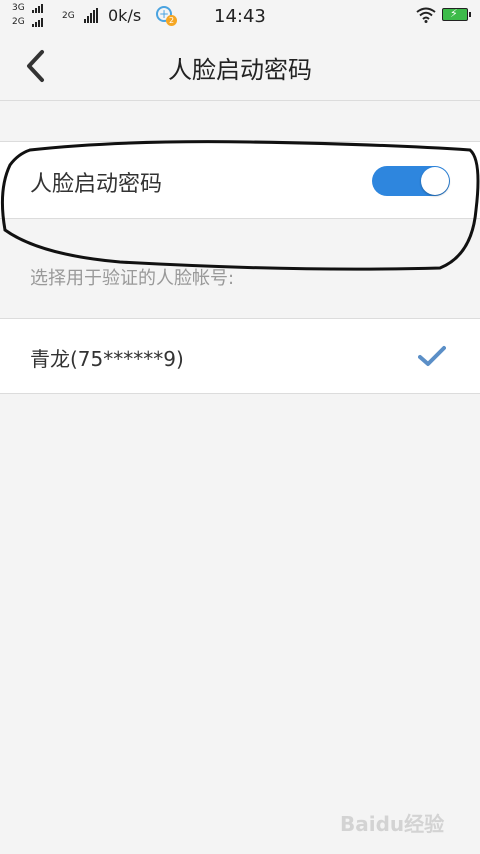  Describe the element at coordinates (392, 824) in the screenshot. I see `watermark-text: Baidu经验` at that location.